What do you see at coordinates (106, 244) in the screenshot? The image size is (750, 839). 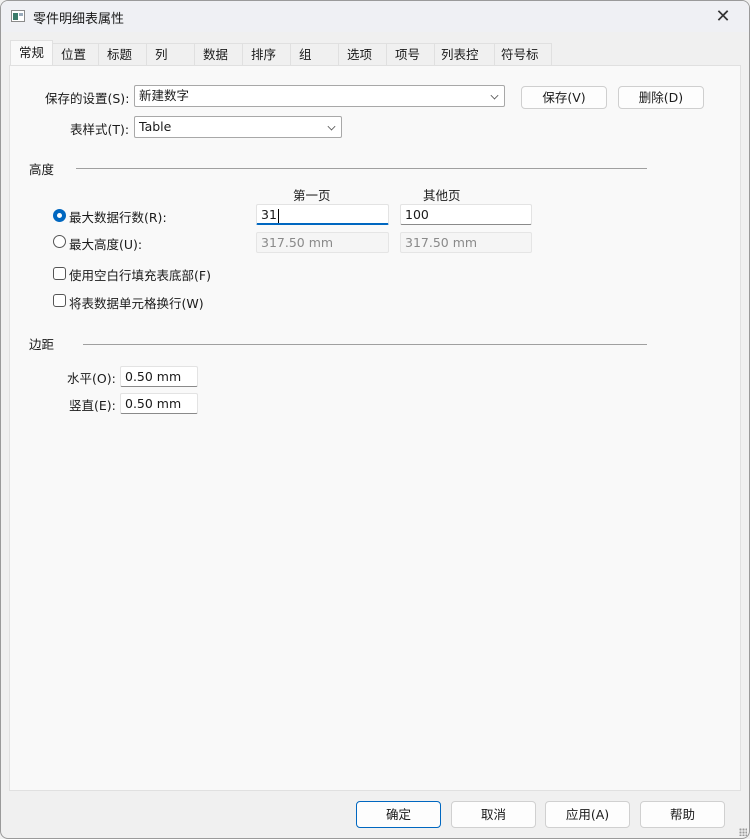 I see `max-height-label: 最大高度(U):` at bounding box center [106, 244].